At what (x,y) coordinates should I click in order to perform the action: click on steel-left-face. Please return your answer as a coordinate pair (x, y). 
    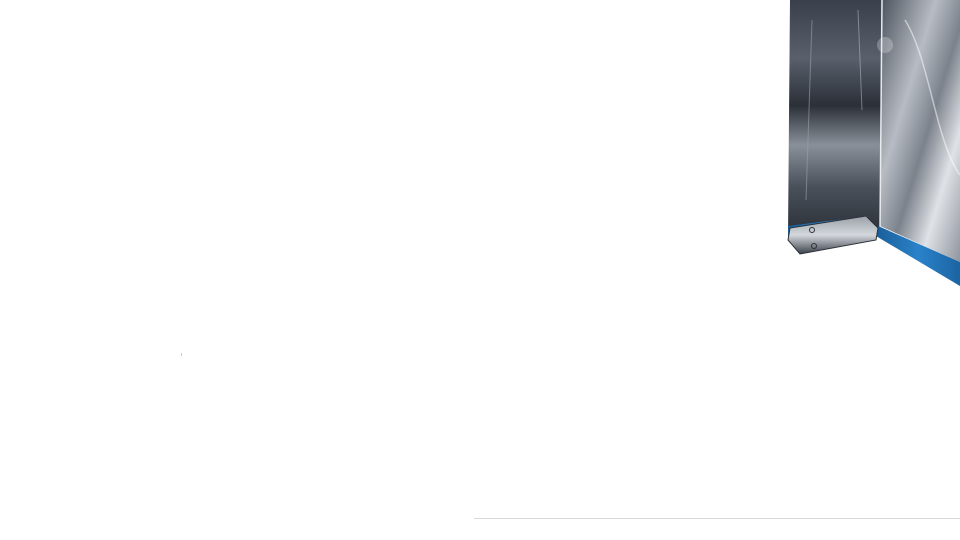
    Looking at the image, I should click on (835, 117).